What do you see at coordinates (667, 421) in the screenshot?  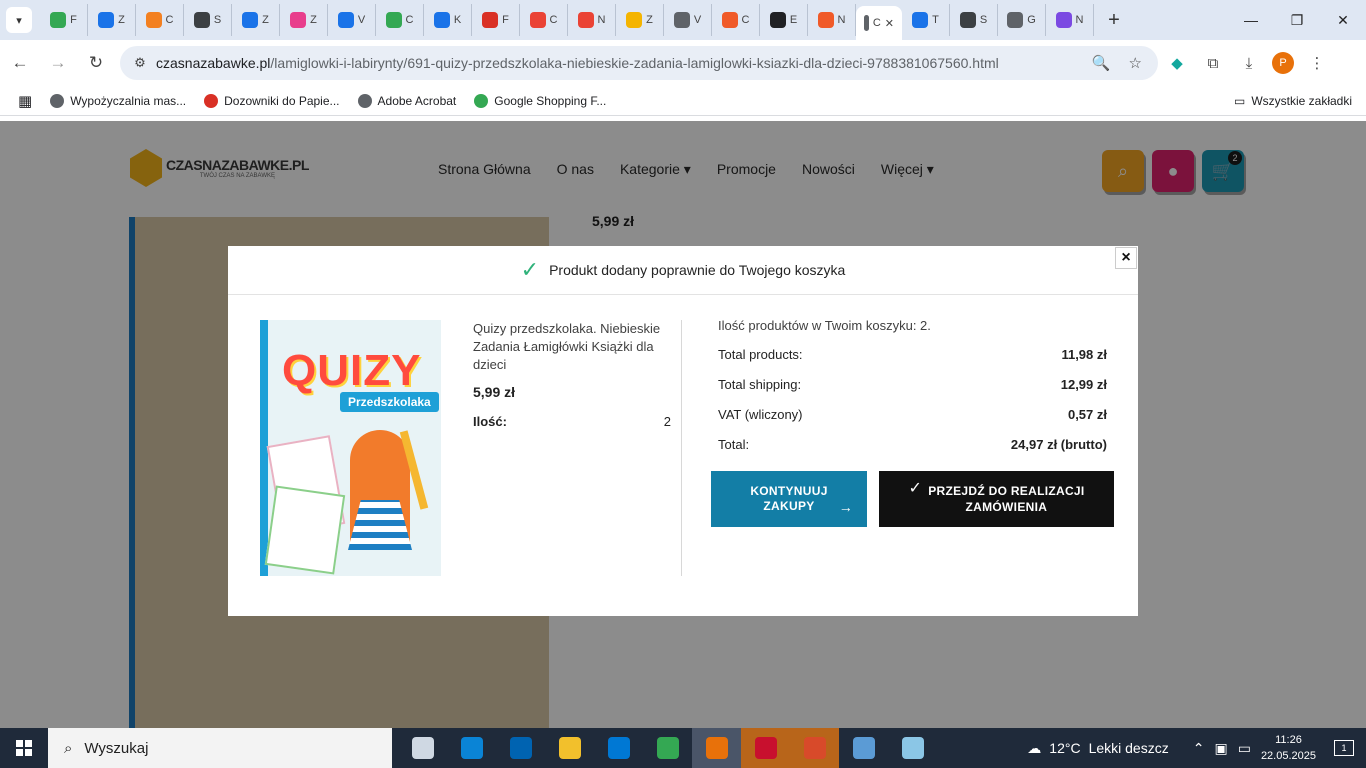 I see `quantity-value: 2` at bounding box center [667, 421].